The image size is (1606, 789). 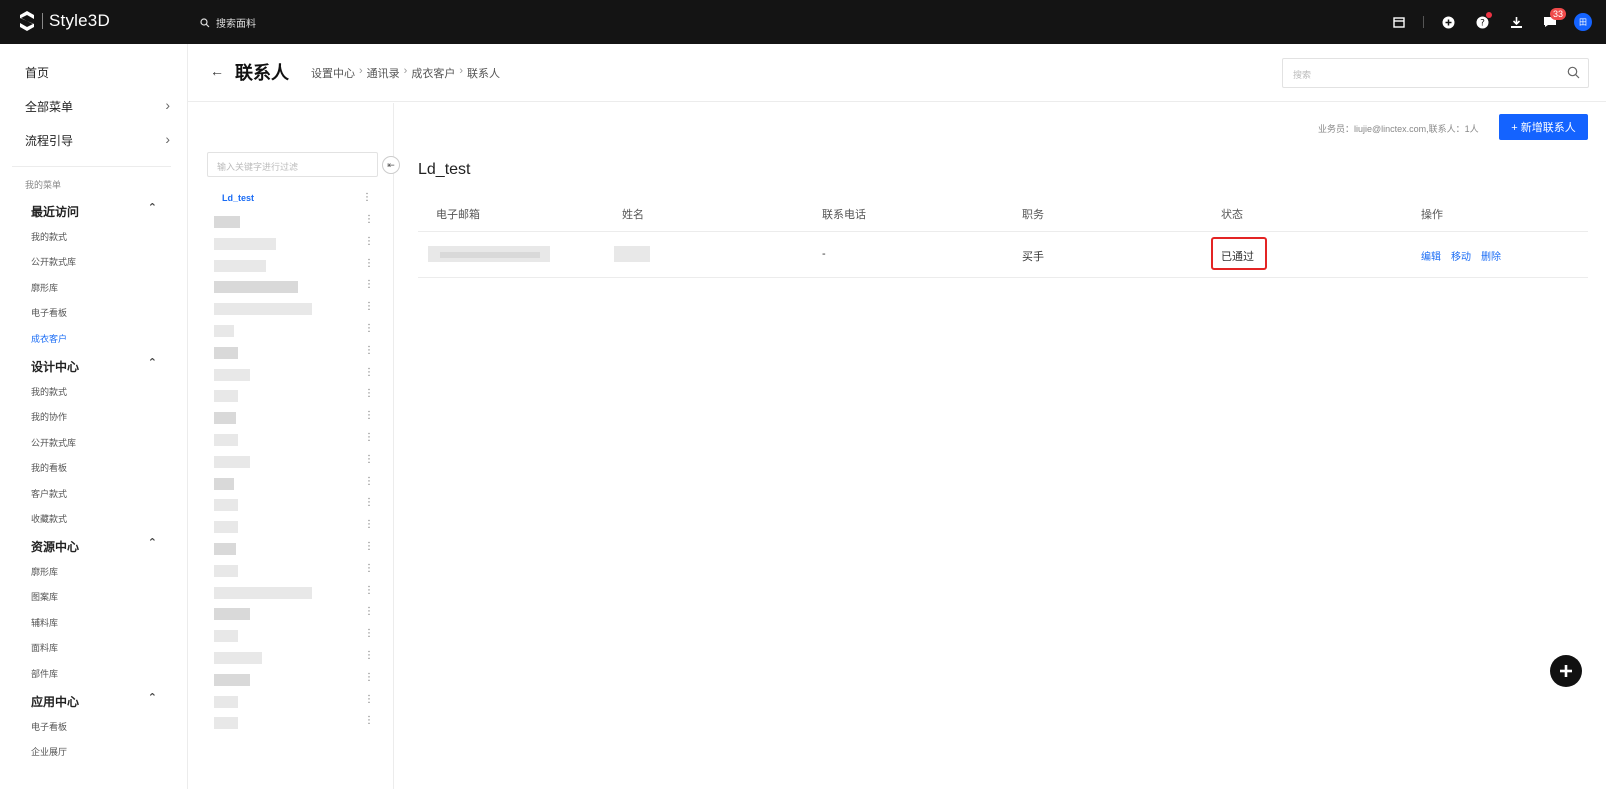 What do you see at coordinates (1543, 127) in the screenshot?
I see `add-contact-button: + 新增联系人` at bounding box center [1543, 127].